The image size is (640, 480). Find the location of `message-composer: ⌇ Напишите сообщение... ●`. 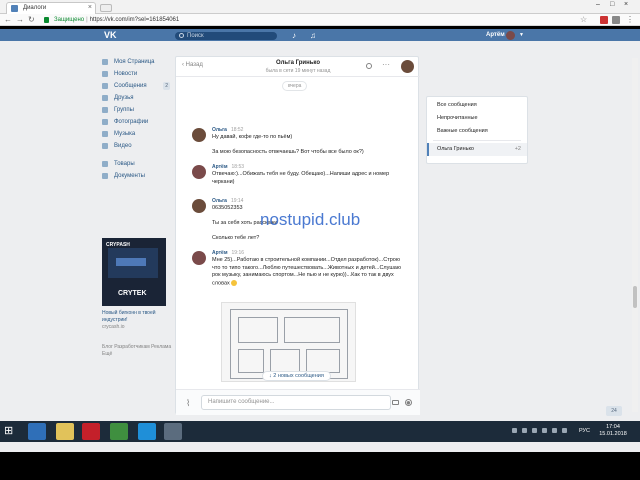

message-composer: ⌇ Напишите сообщение... ● is located at coordinates (298, 402).